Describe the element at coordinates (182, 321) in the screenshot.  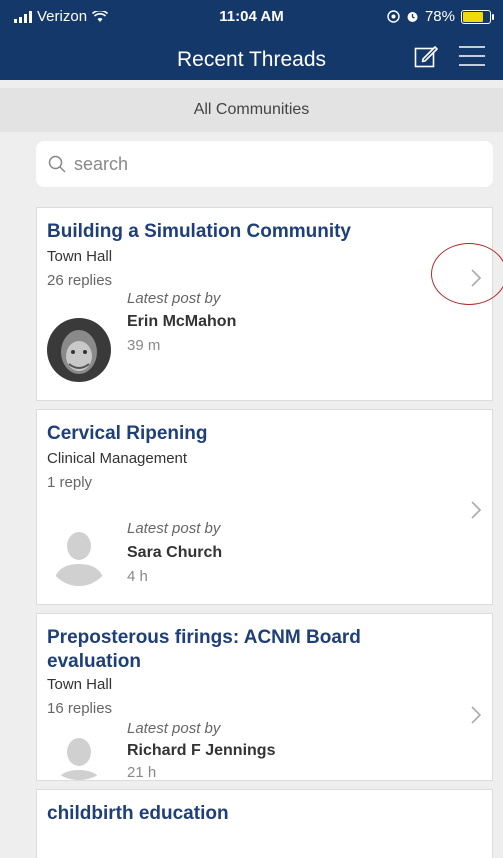
I see `latest-post-author: Erin McMahon` at that location.